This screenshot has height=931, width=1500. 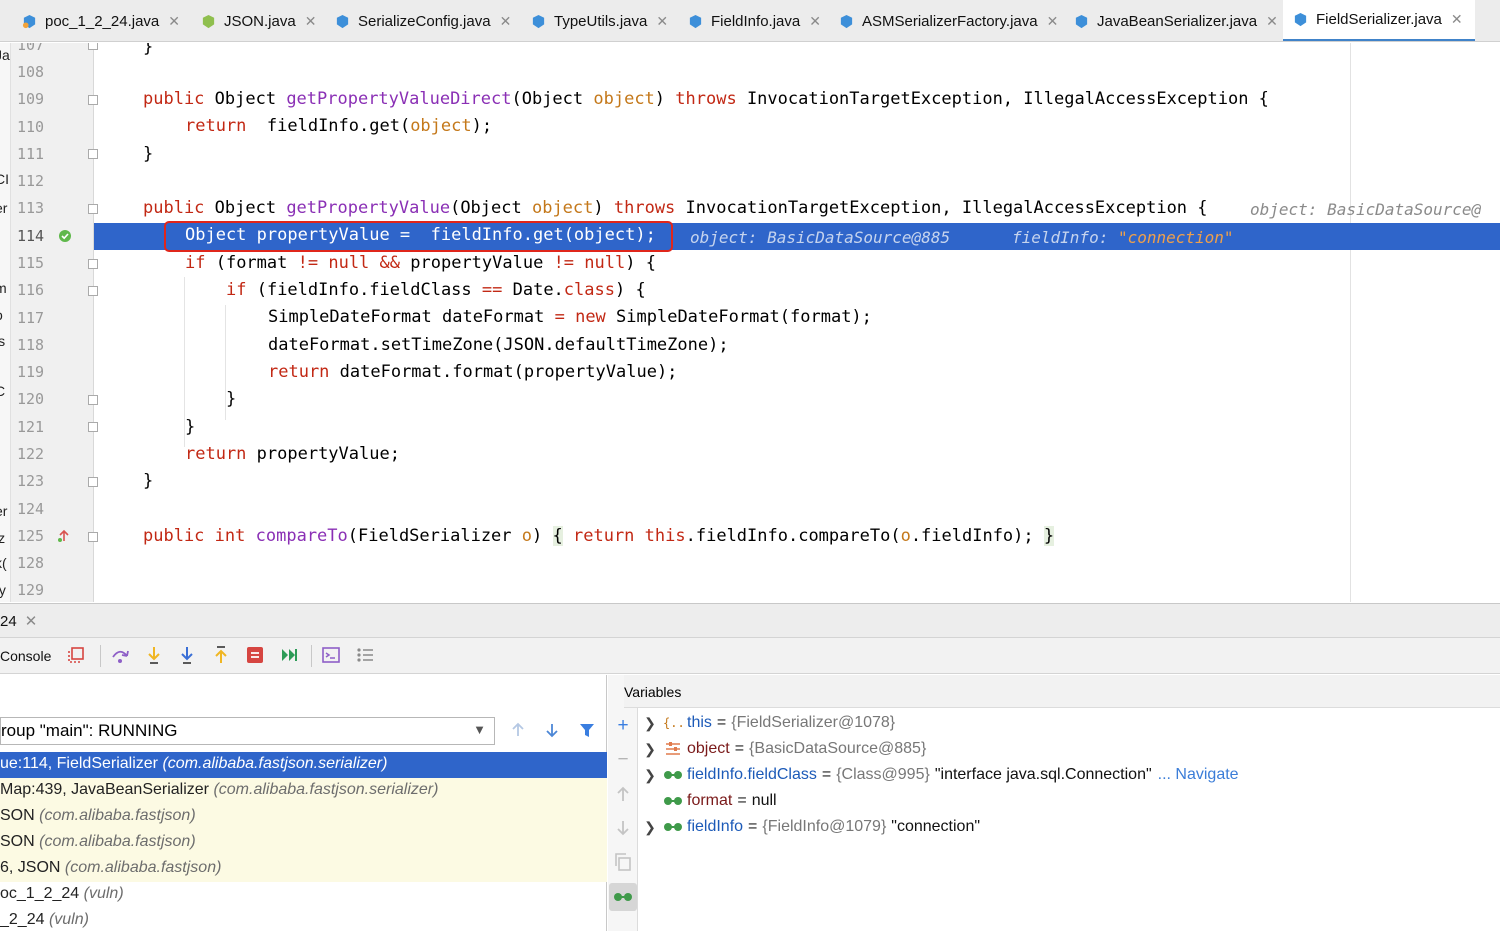 I want to click on code-token: ), so click(x=603, y=208).